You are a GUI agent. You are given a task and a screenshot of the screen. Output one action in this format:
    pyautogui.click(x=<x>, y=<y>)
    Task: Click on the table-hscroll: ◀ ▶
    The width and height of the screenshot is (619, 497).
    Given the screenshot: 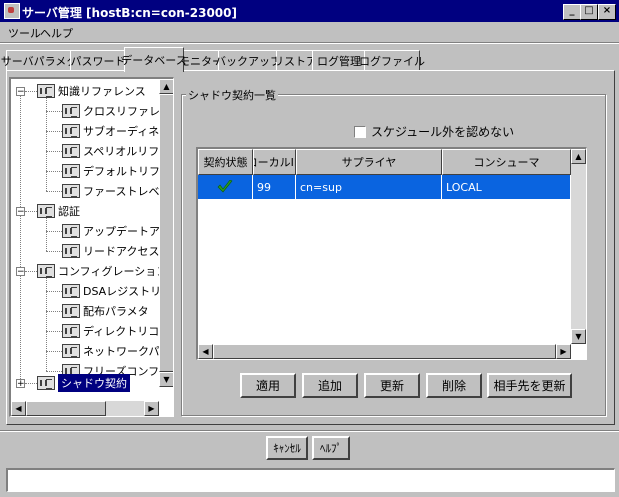 What is the action you would take?
    pyautogui.click(x=384, y=351)
    